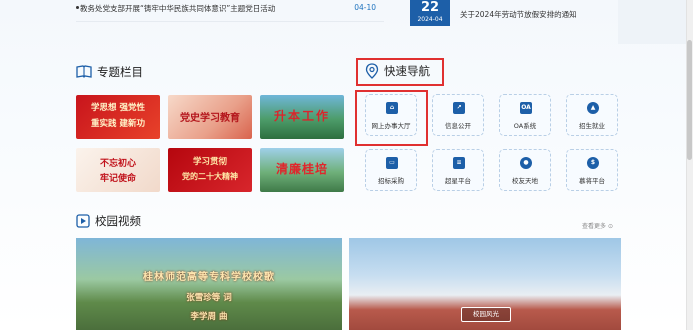  Describe the element at coordinates (117, 179) in the screenshot. I see `topic-banner-text: 牢记使命` at that location.